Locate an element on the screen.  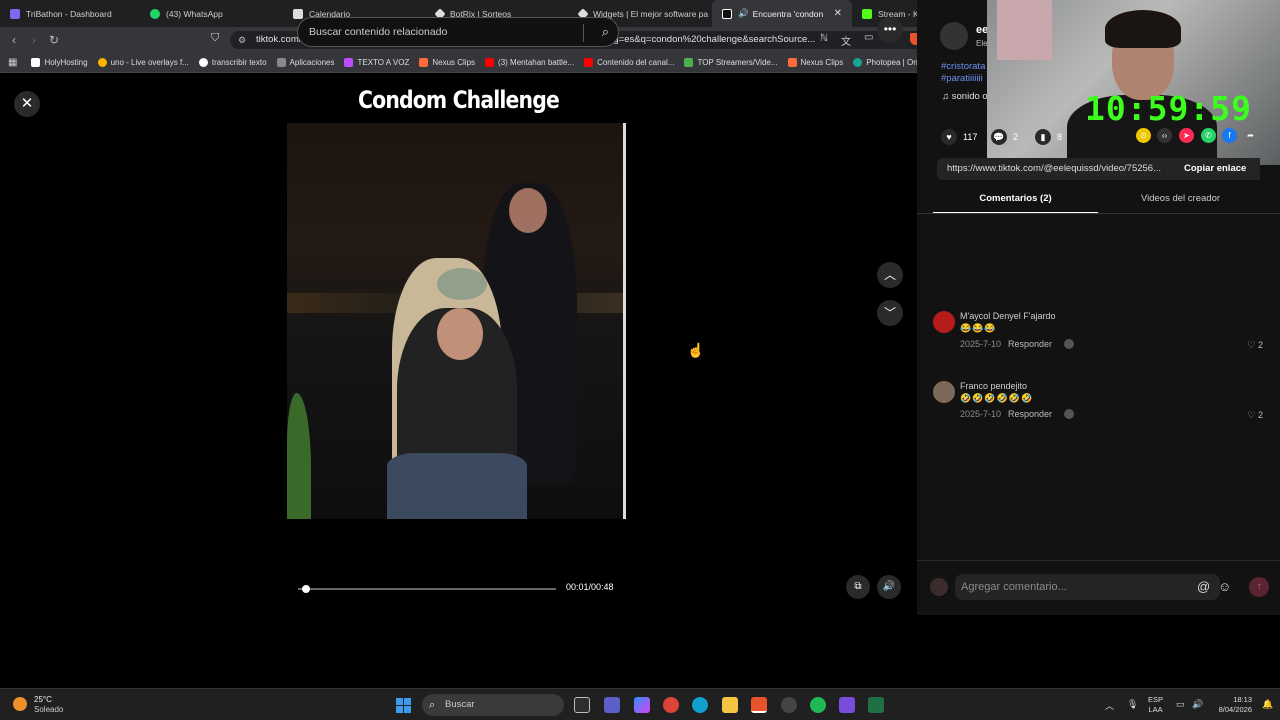
next-video-button: ﹀ is located at coordinates (890, 313).